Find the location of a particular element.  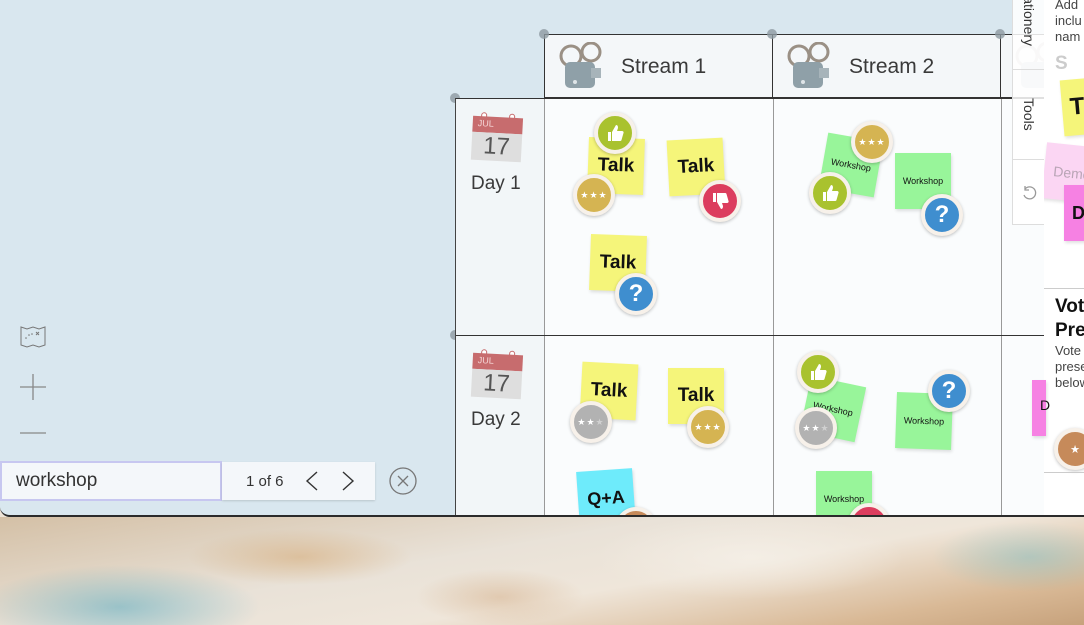

panel-intro-text: nam is located at coordinates (1068, 36).